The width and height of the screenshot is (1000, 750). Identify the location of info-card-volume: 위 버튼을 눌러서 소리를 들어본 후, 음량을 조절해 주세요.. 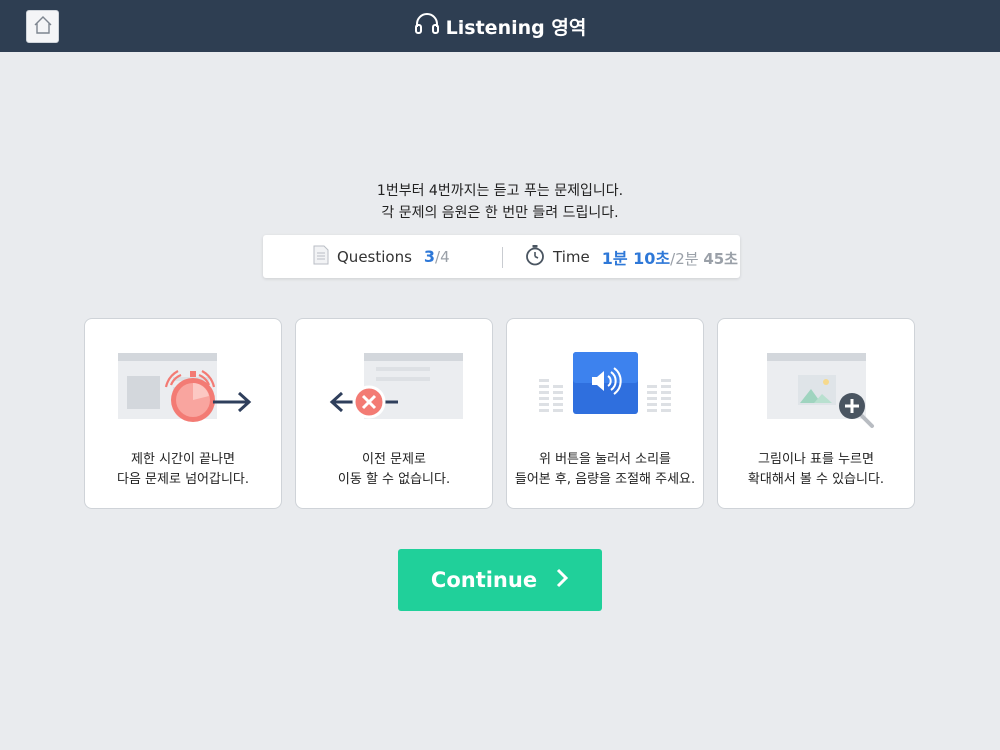
(605, 413).